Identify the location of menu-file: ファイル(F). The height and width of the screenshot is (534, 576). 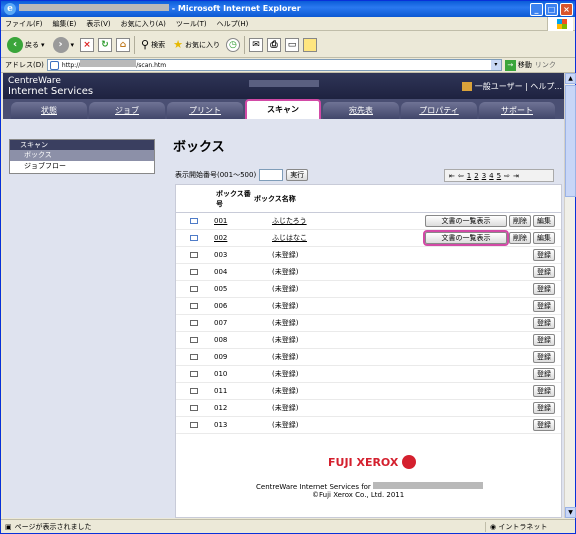
(24, 24).